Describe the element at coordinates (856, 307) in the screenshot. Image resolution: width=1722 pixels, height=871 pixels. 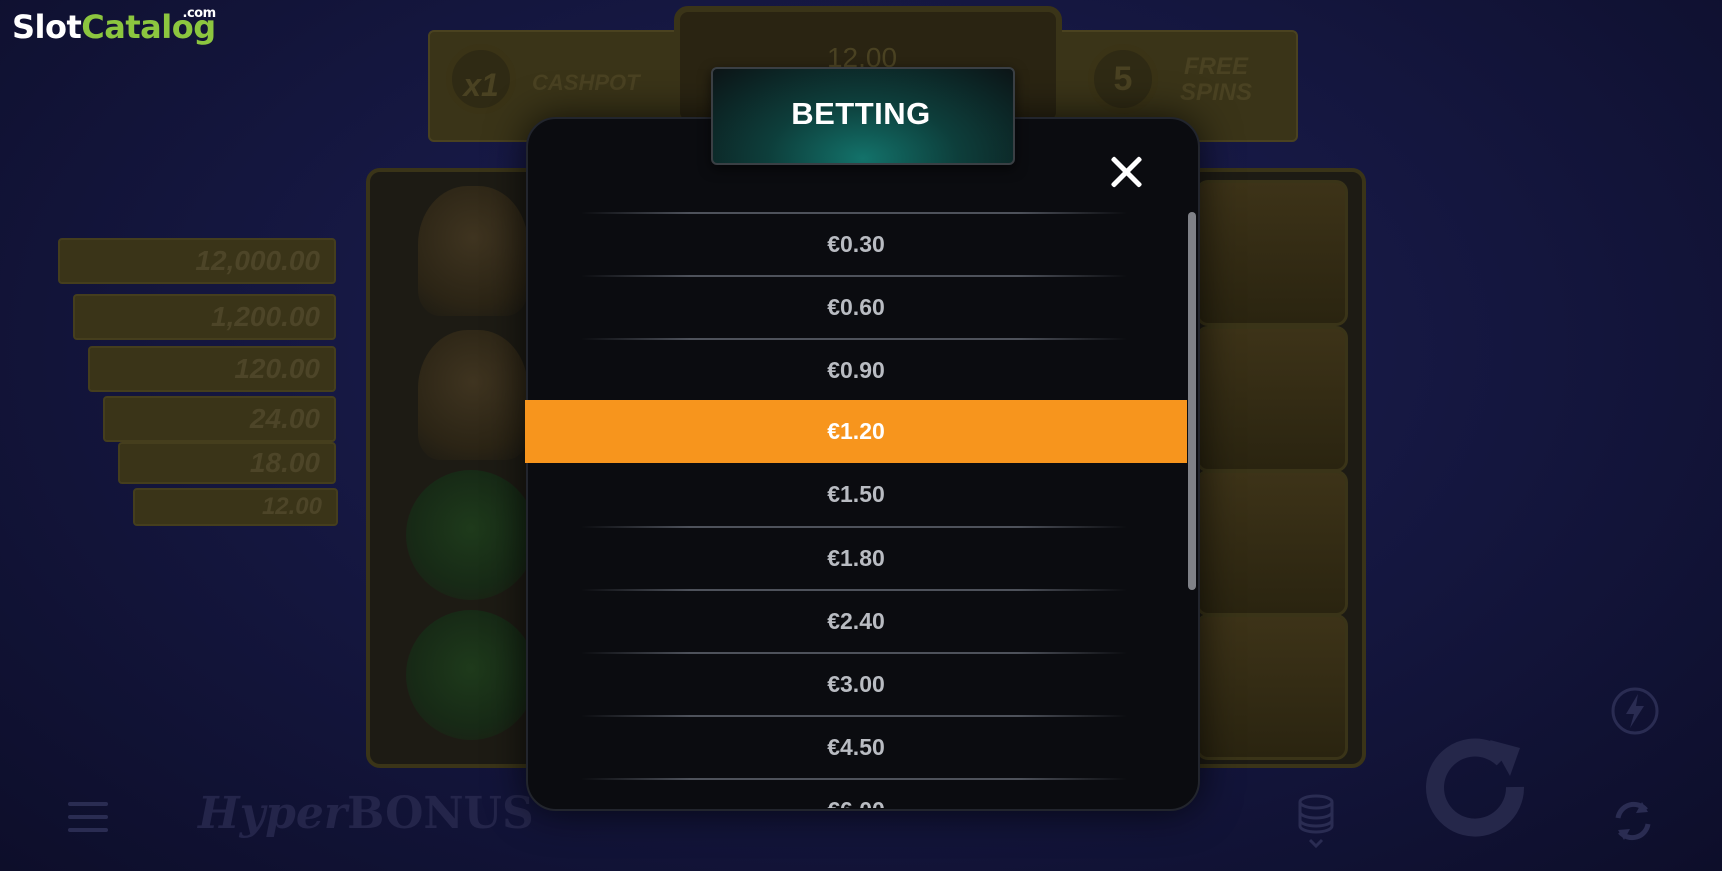
I see `bet-option: €0.60` at that location.